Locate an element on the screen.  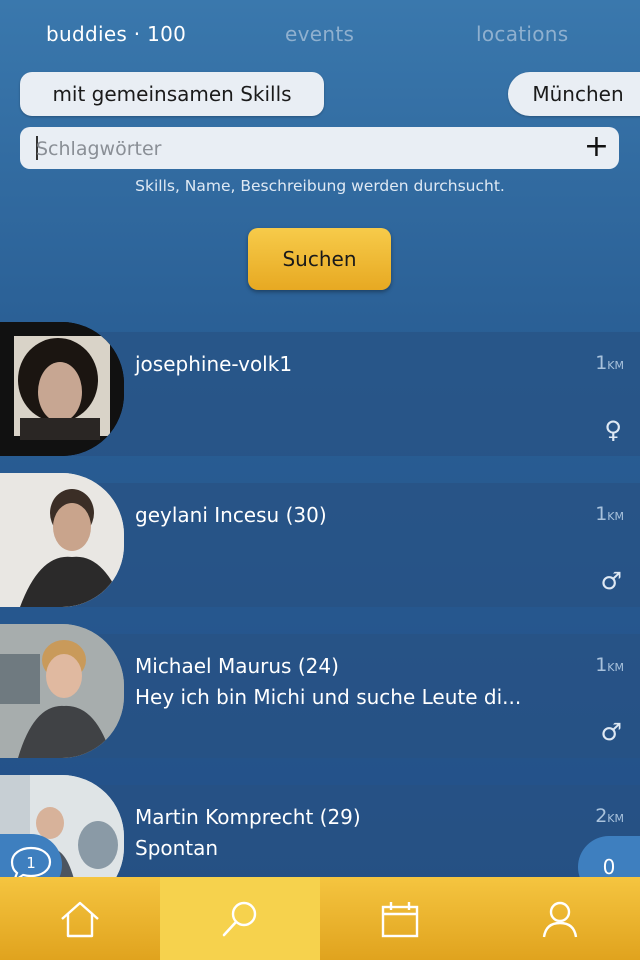
list-item: josephine-volk1 1KM ♀ is located at coordinates (320, 389).